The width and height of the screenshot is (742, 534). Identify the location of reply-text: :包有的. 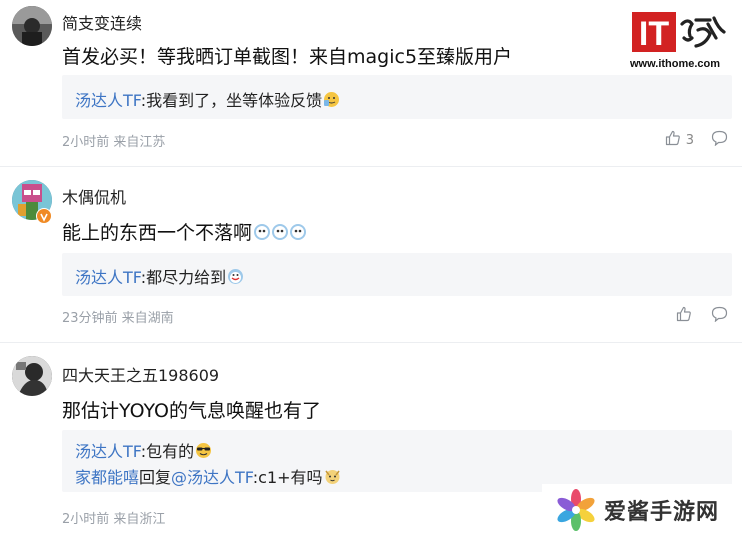
(167, 451).